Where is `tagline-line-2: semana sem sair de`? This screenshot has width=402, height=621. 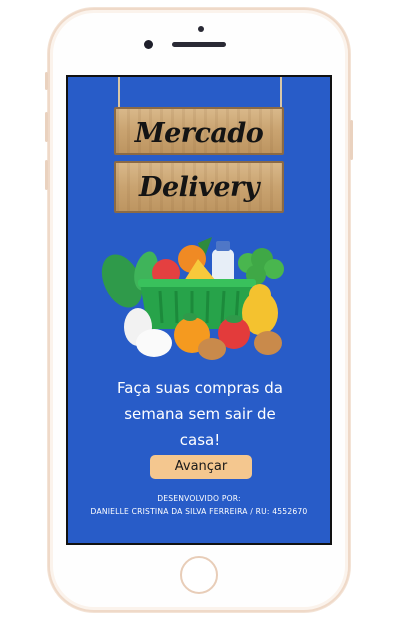
tagline-line-2: semana sem sair de is located at coordinates (200, 414).